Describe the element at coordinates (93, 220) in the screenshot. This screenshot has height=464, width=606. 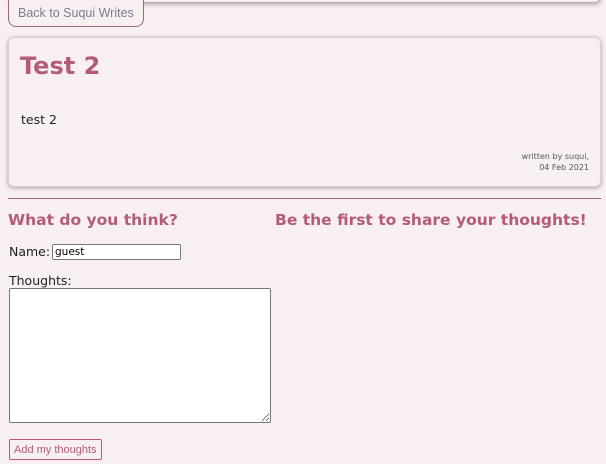
I see `comment-form-heading: What do you think?` at that location.